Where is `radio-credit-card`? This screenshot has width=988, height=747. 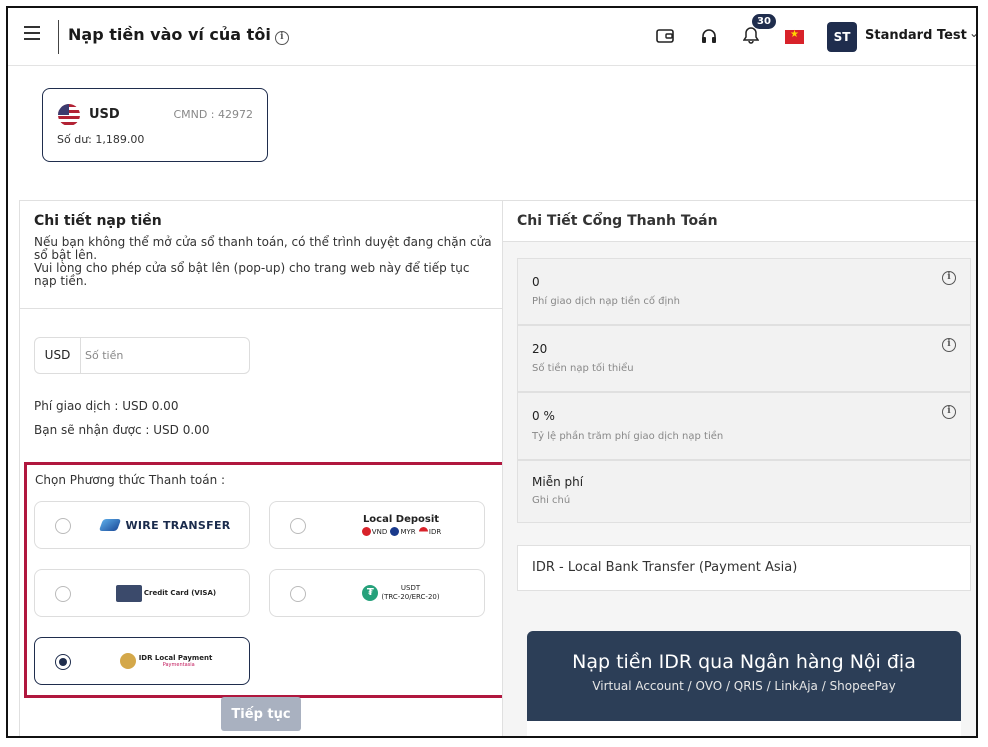
radio-credit-card is located at coordinates (63, 594).